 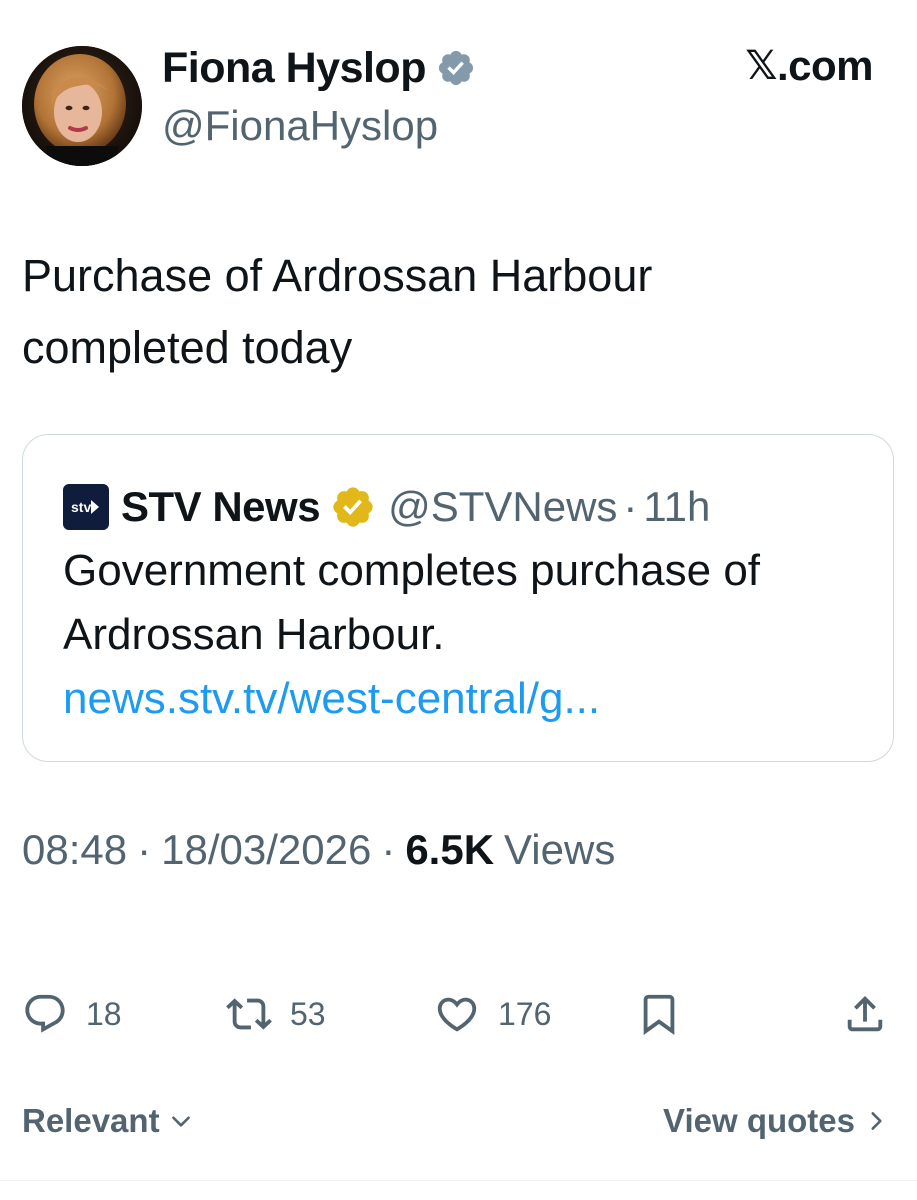 I want to click on tweet-text-line: Purchase of Ardrossan Harbour, so click(x=337, y=275).